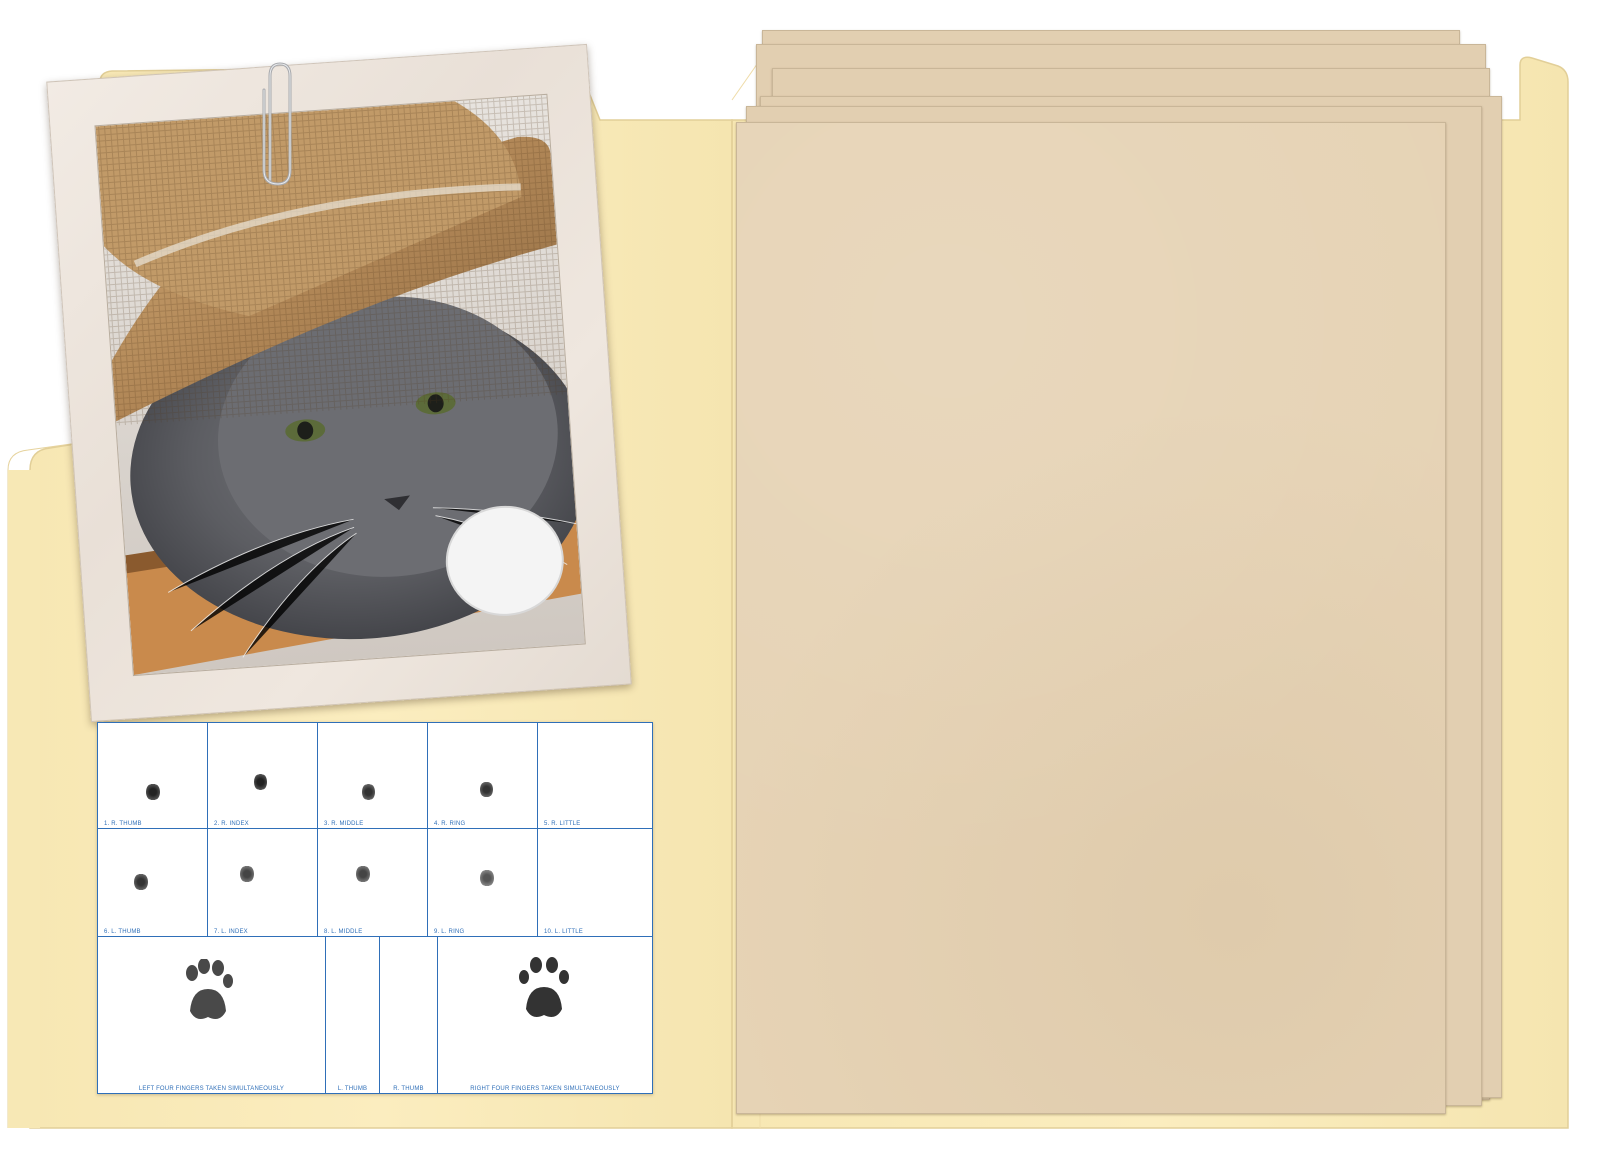  I want to click on cell-label: LEFT FOUR FINGERS TAKEN SIMULTANEOUSLY, so click(211, 1089).